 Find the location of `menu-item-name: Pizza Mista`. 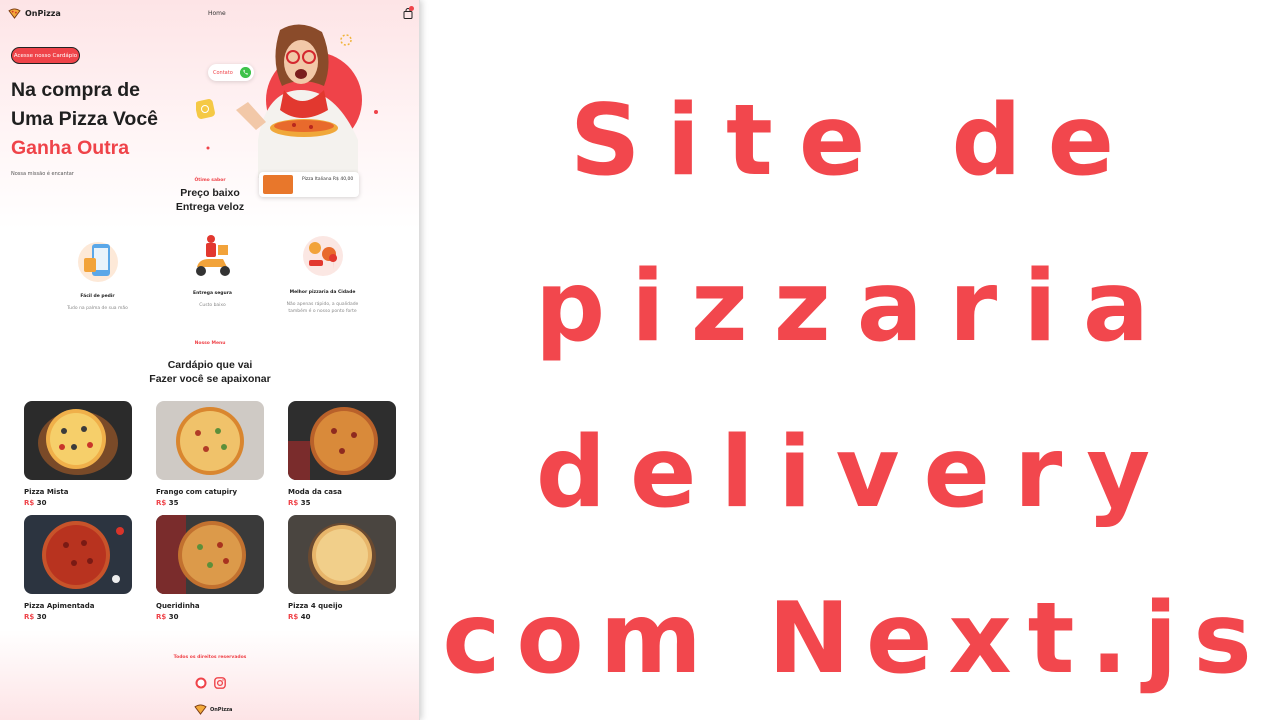

menu-item-name: Pizza Mista is located at coordinates (46, 492).